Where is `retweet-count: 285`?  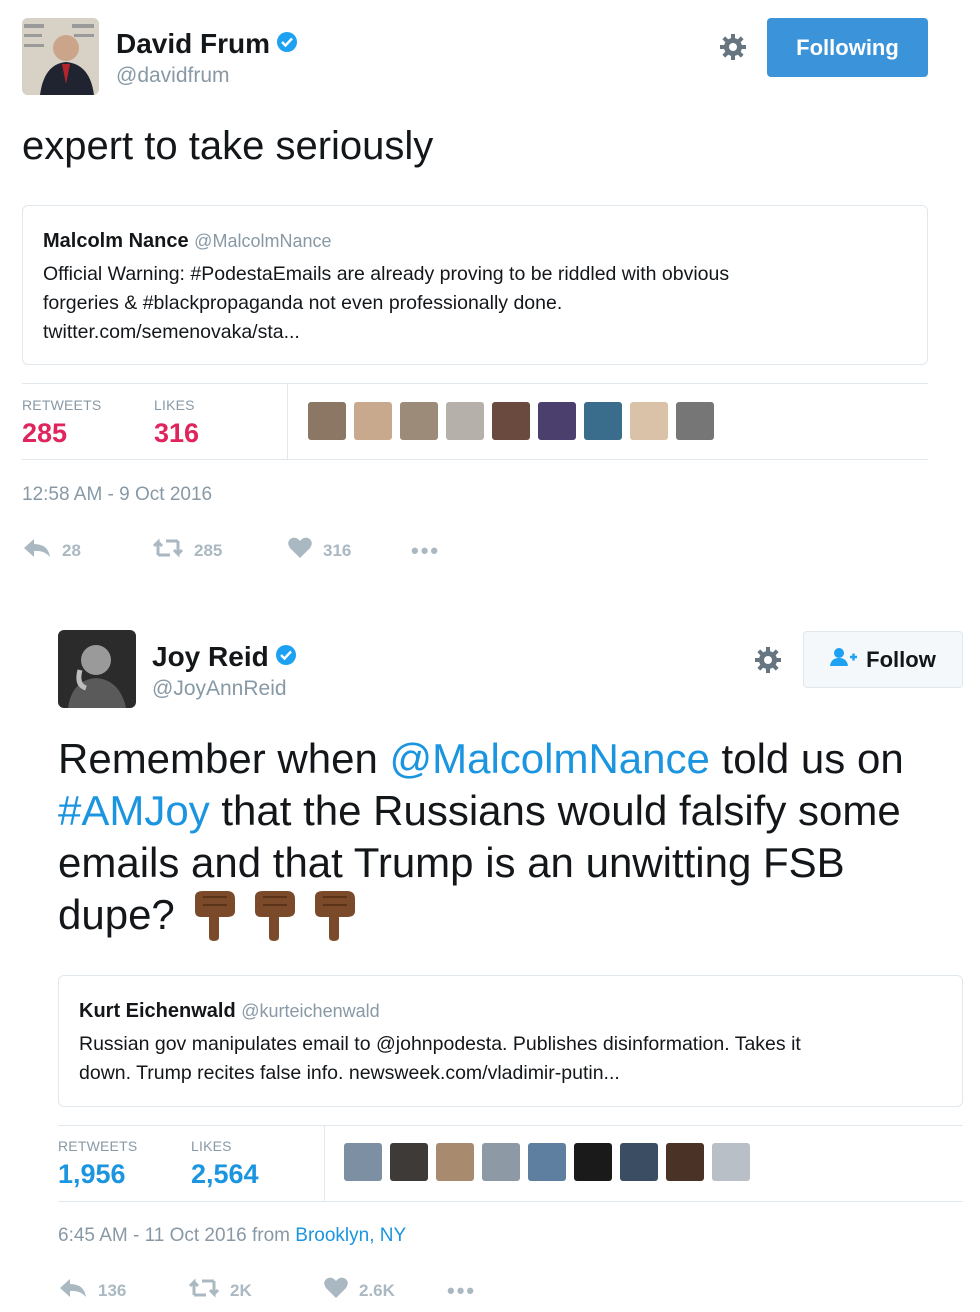 retweet-count: 285 is located at coordinates (208, 550).